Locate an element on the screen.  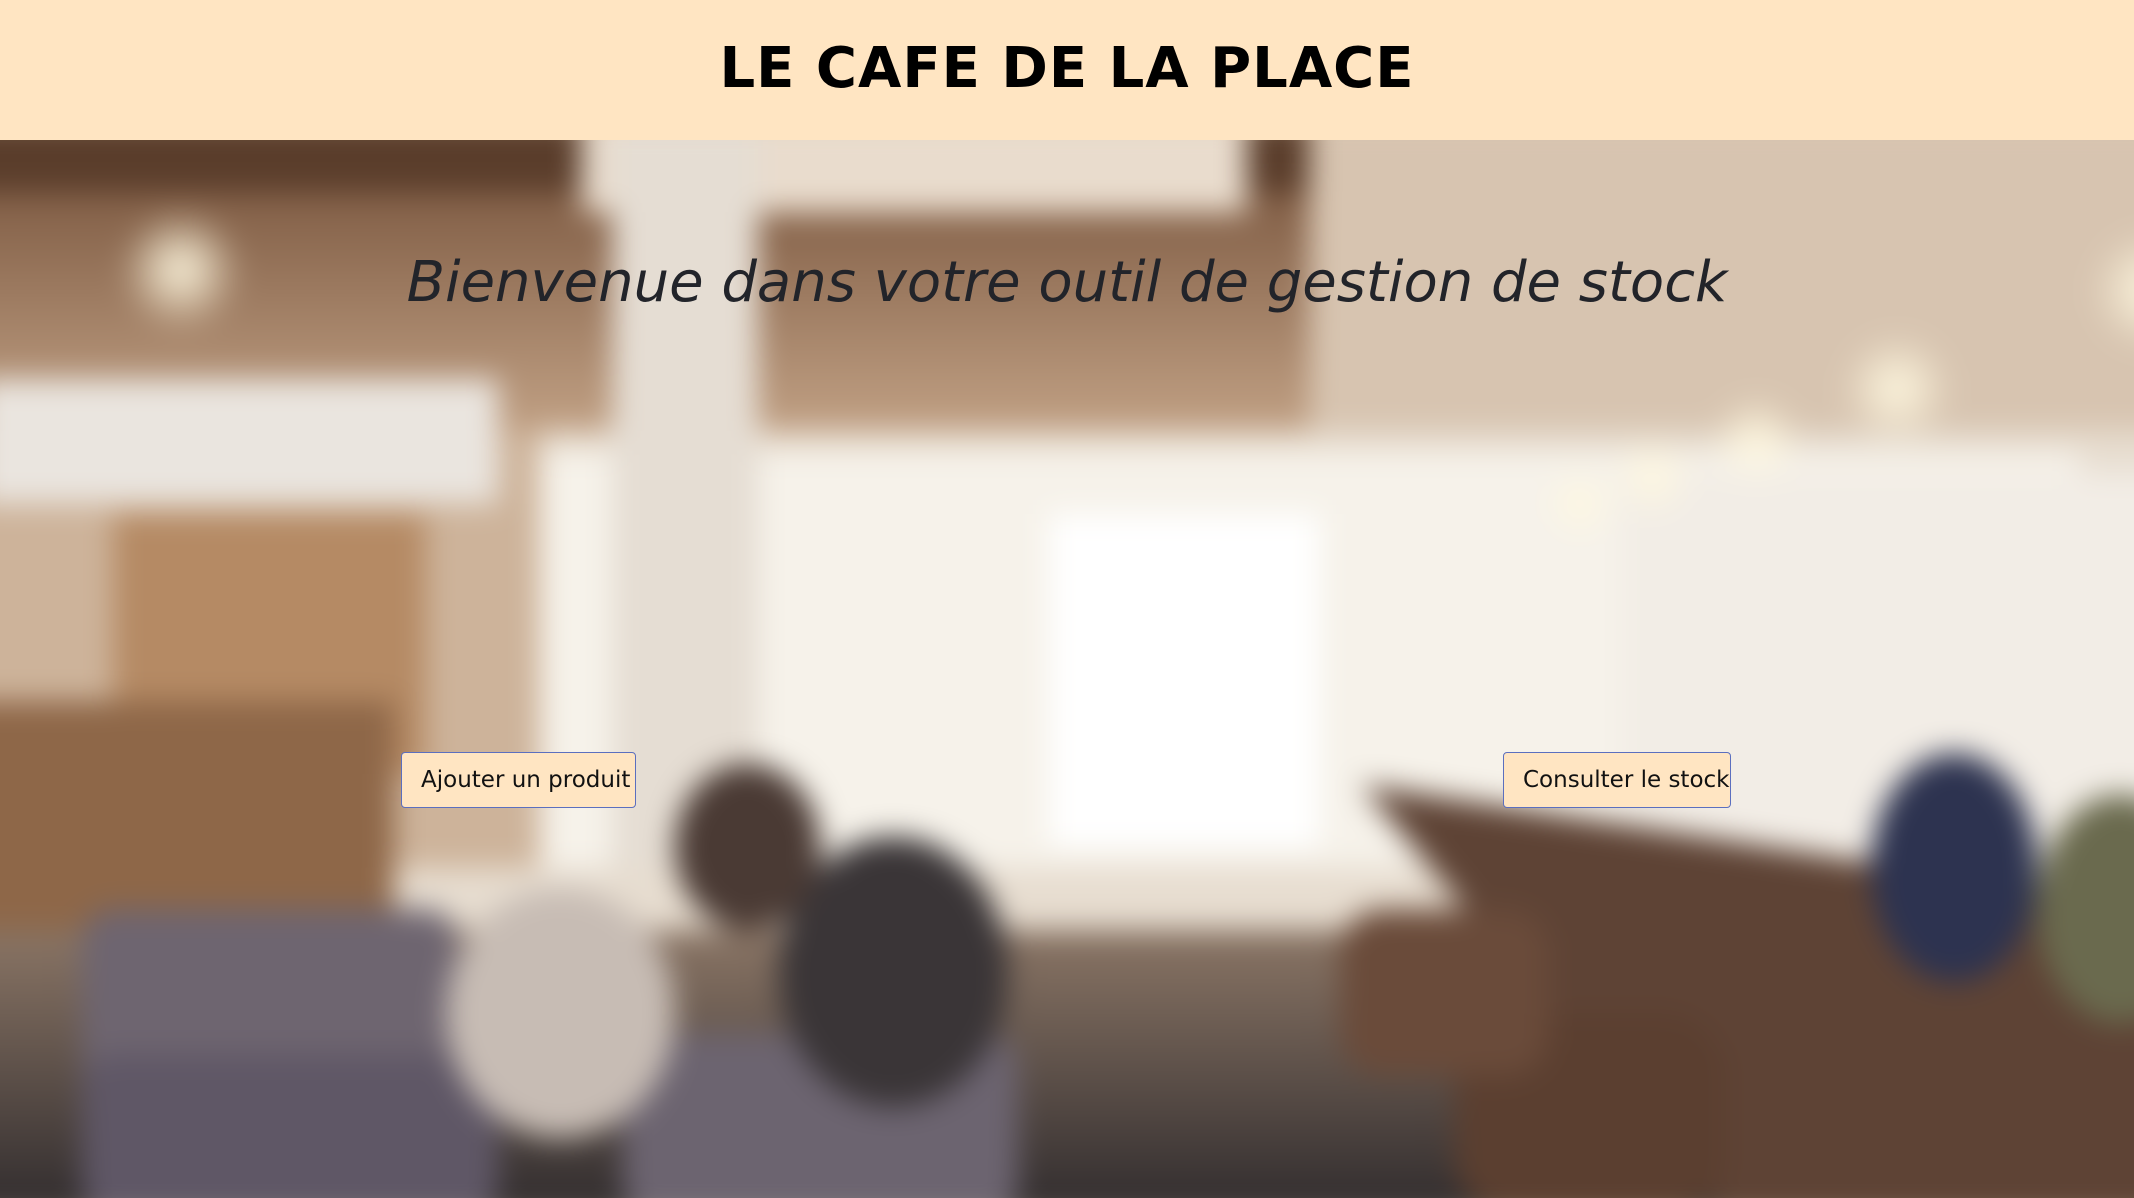
add-product-button: Ajouter un produit is located at coordinates (518, 780).